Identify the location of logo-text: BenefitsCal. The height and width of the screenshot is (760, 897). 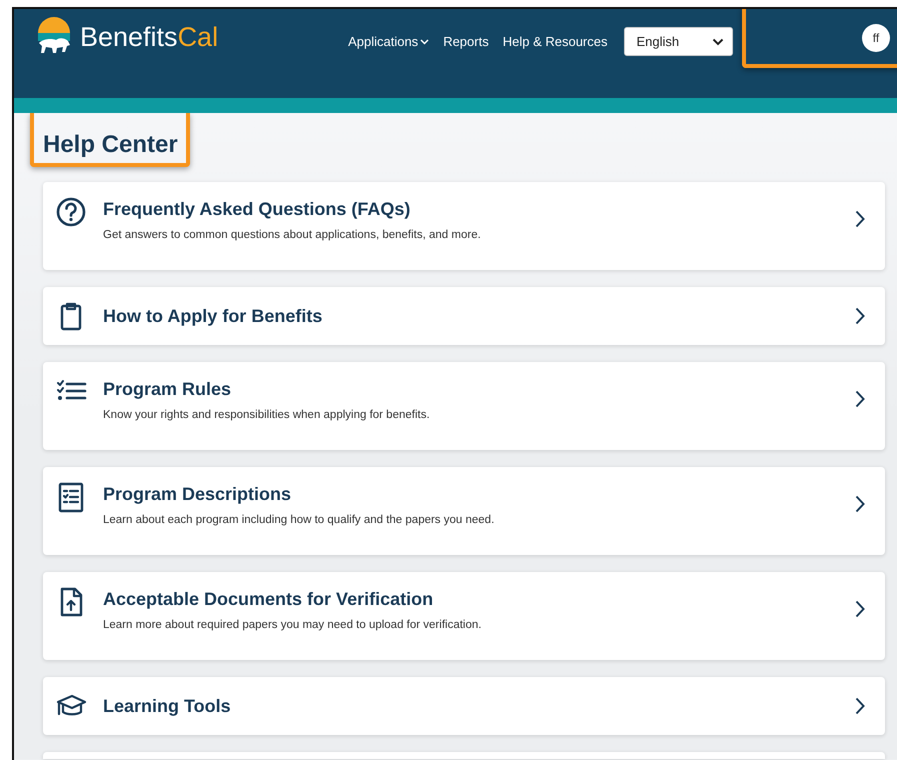
(149, 37).